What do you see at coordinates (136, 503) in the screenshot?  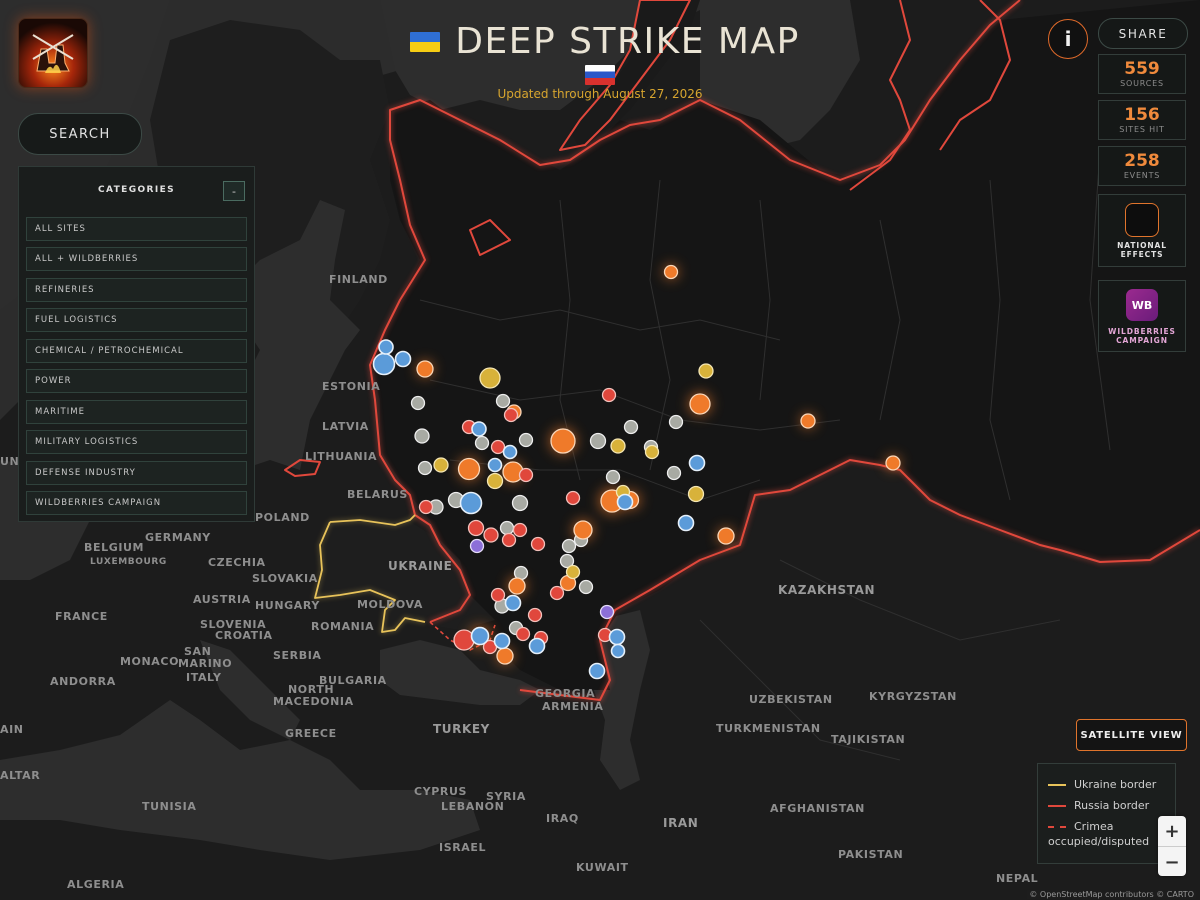 I see `category-wildberries-campaign: WILDBERRIES CAMPAIGN` at bounding box center [136, 503].